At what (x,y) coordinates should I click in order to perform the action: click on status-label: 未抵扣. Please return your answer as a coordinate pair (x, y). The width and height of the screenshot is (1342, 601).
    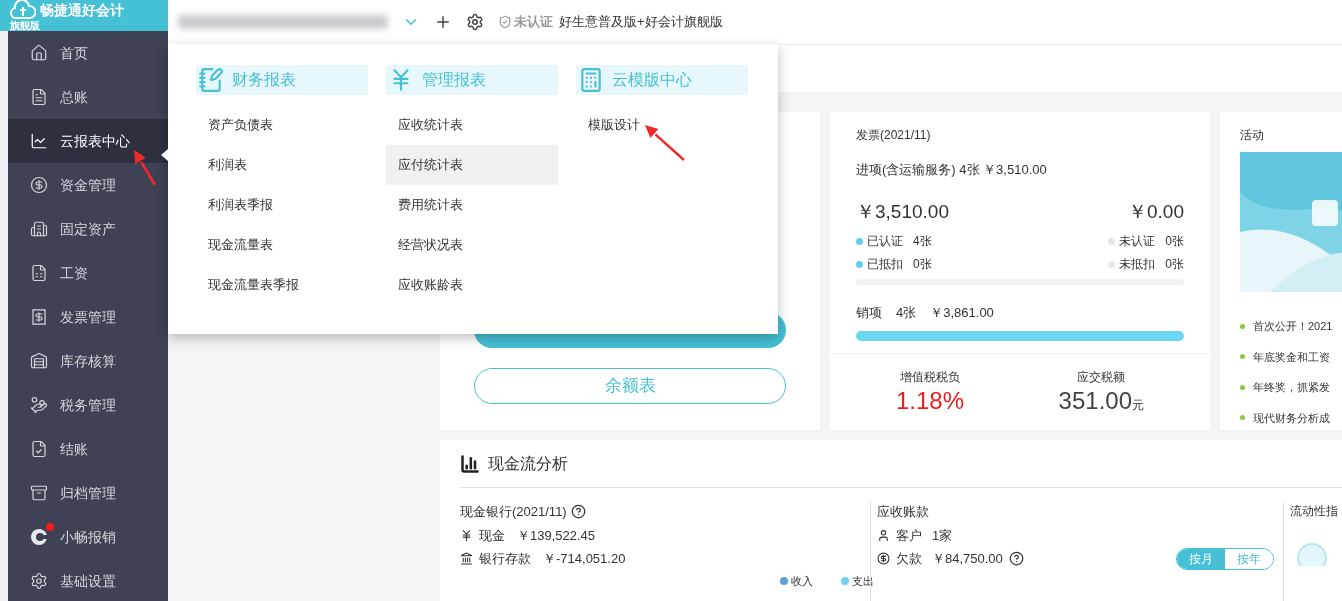
    Looking at the image, I should click on (1137, 264).